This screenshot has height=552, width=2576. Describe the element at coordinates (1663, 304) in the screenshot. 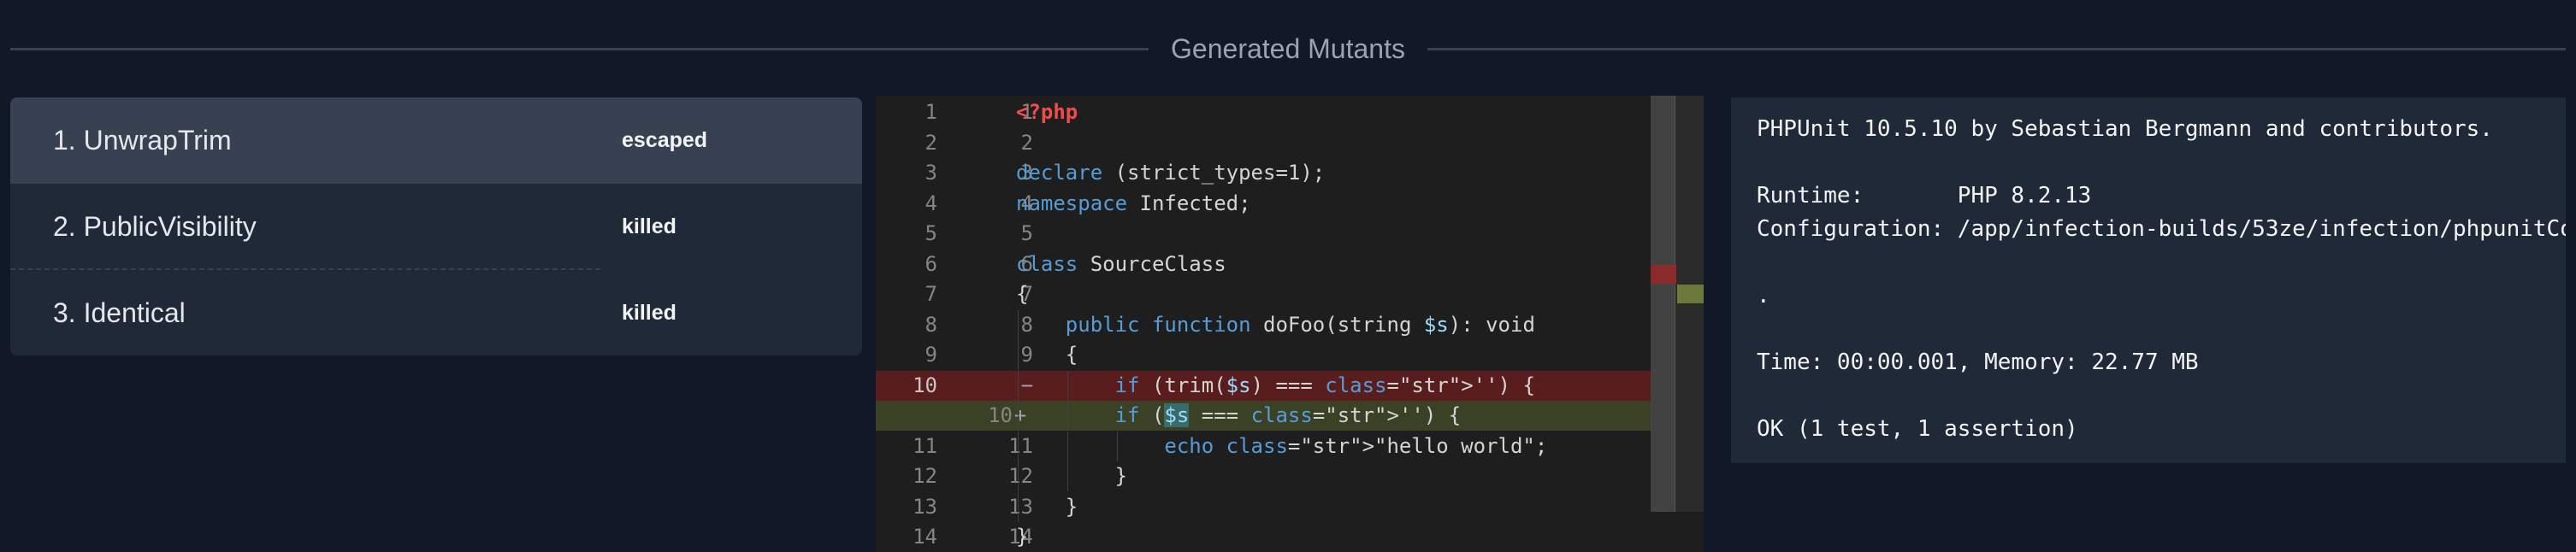

I see `overview-ruler` at that location.